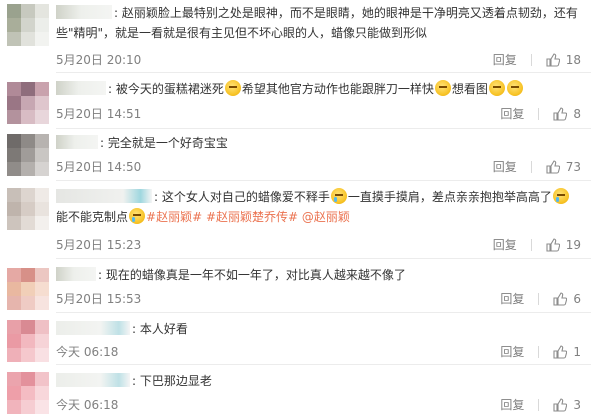 The height and width of the screenshot is (418, 591). What do you see at coordinates (169, 89) in the screenshot?
I see `comment-text-part: 被今天的蛋糕裙迷死` at bounding box center [169, 89].